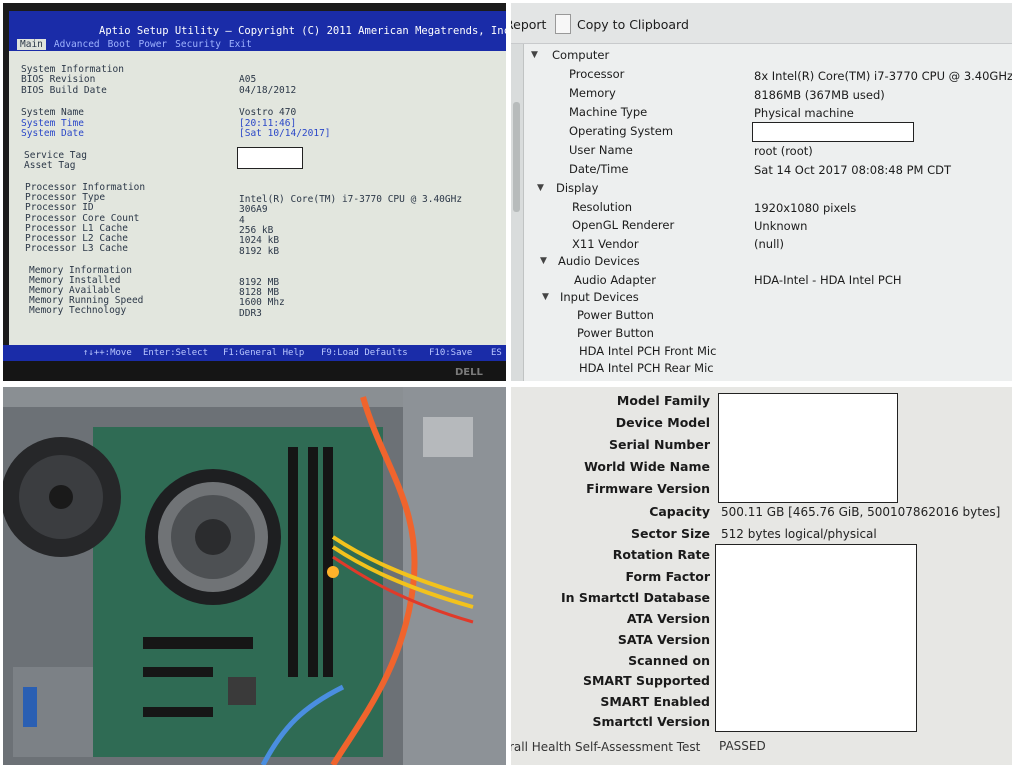 Image resolution: width=1015 pixels, height=768 pixels. Describe the element at coordinates (52, 112) in the screenshot. I see `bios-label-system-name: System Name` at that location.